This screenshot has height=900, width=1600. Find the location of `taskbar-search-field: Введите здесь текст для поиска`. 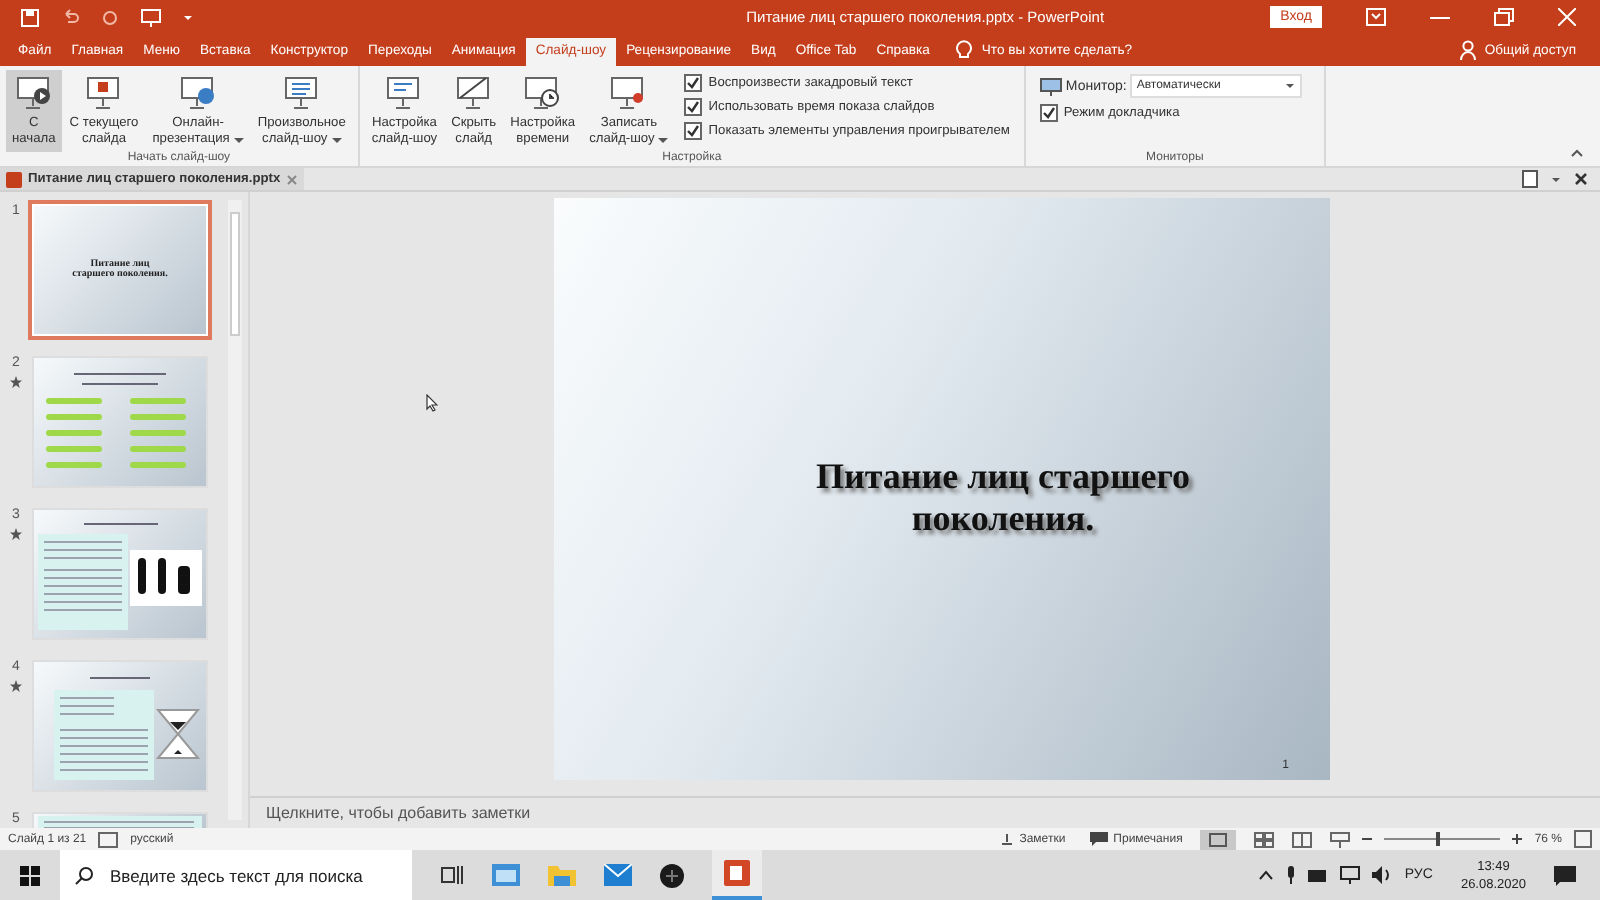

taskbar-search-field: Введите здесь текст для поиска is located at coordinates (236, 875).